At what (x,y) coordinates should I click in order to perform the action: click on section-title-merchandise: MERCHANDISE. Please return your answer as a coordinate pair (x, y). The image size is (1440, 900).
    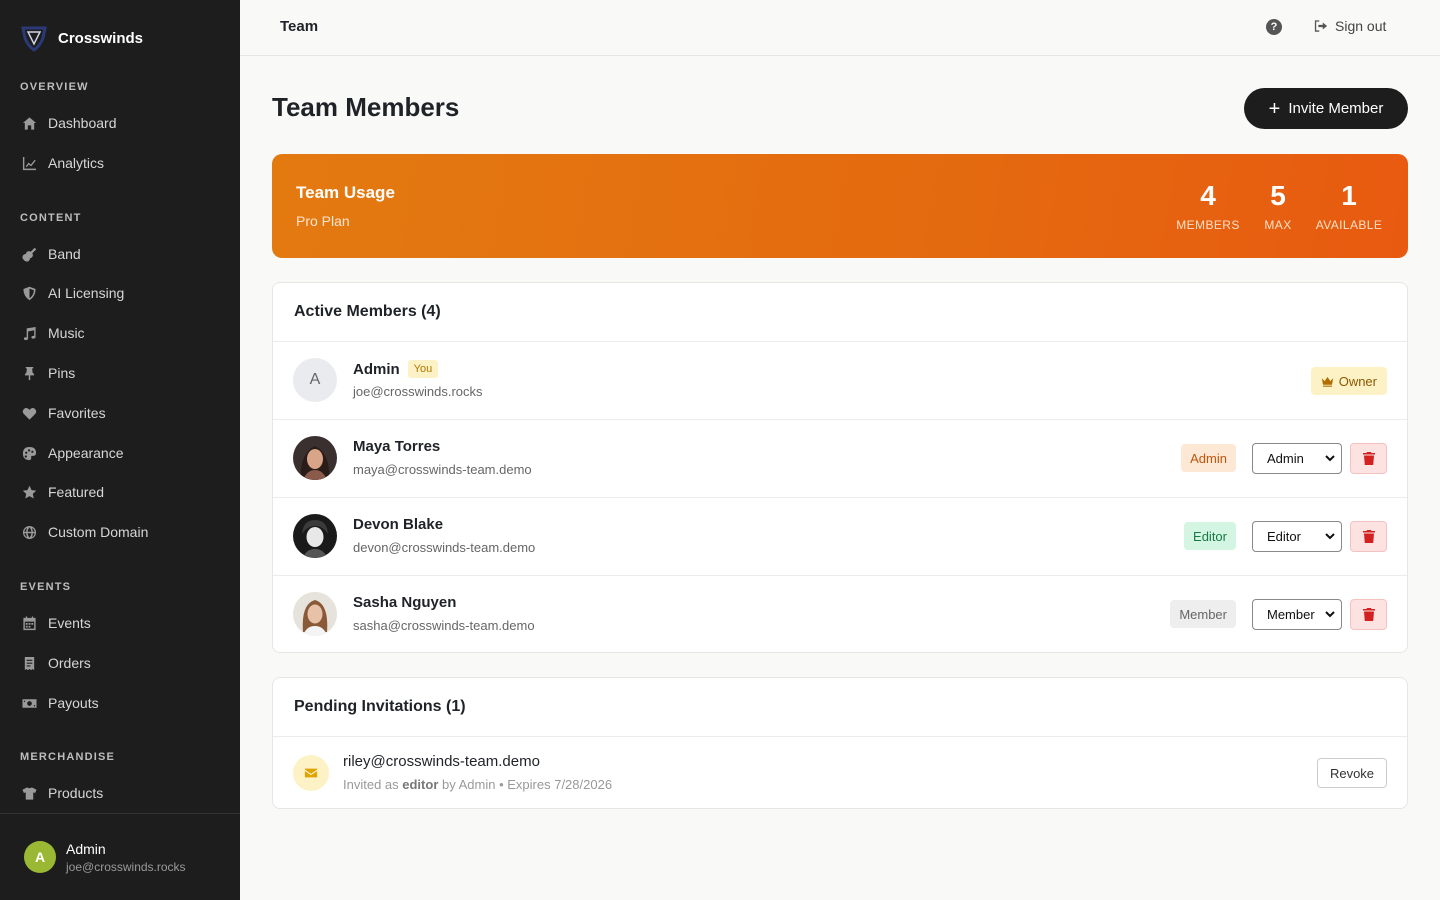
    Looking at the image, I should click on (68, 757).